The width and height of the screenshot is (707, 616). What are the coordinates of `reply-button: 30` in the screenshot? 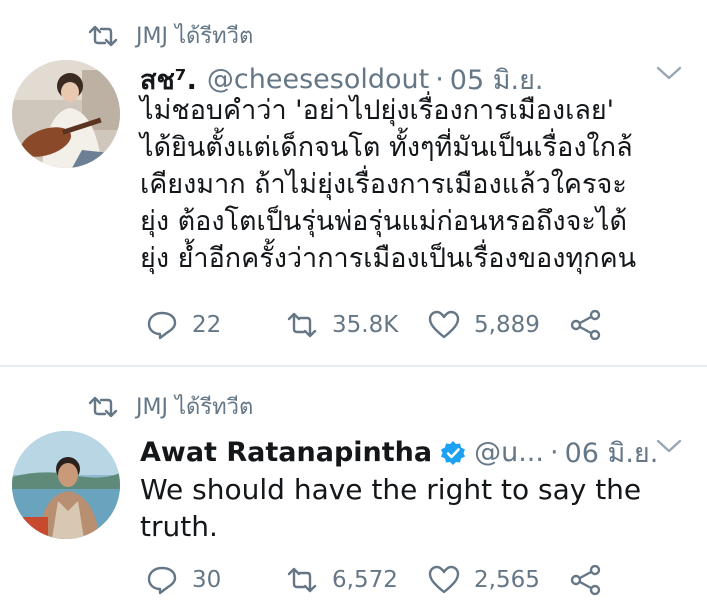 It's located at (216, 580).